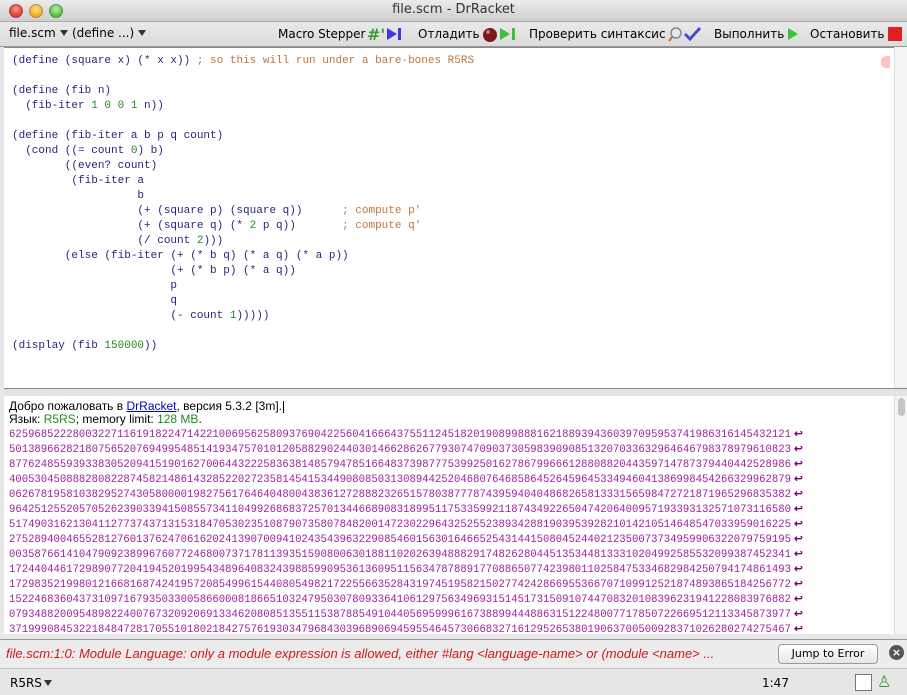  What do you see at coordinates (299, 226) in the screenshot?
I see `code-token: p q))` at bounding box center [299, 226].